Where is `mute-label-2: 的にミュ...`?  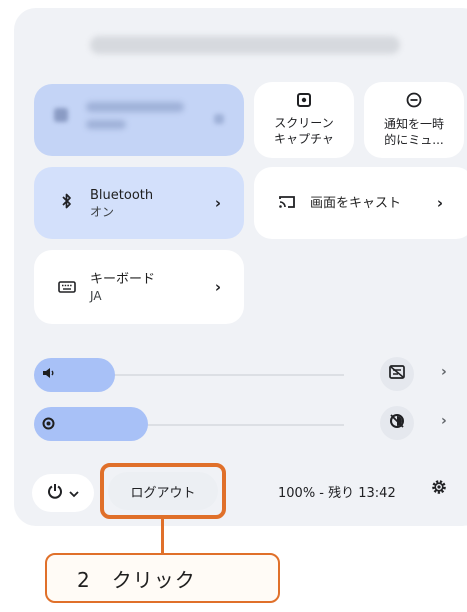
mute-label-2: 的にミュ... is located at coordinates (414, 140).